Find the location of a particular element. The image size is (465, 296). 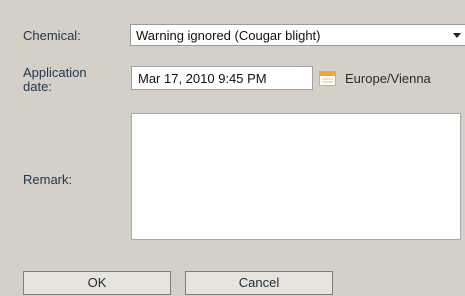

chemical-selected-value: Warning ignored (Cougar blight) is located at coordinates (228, 35).